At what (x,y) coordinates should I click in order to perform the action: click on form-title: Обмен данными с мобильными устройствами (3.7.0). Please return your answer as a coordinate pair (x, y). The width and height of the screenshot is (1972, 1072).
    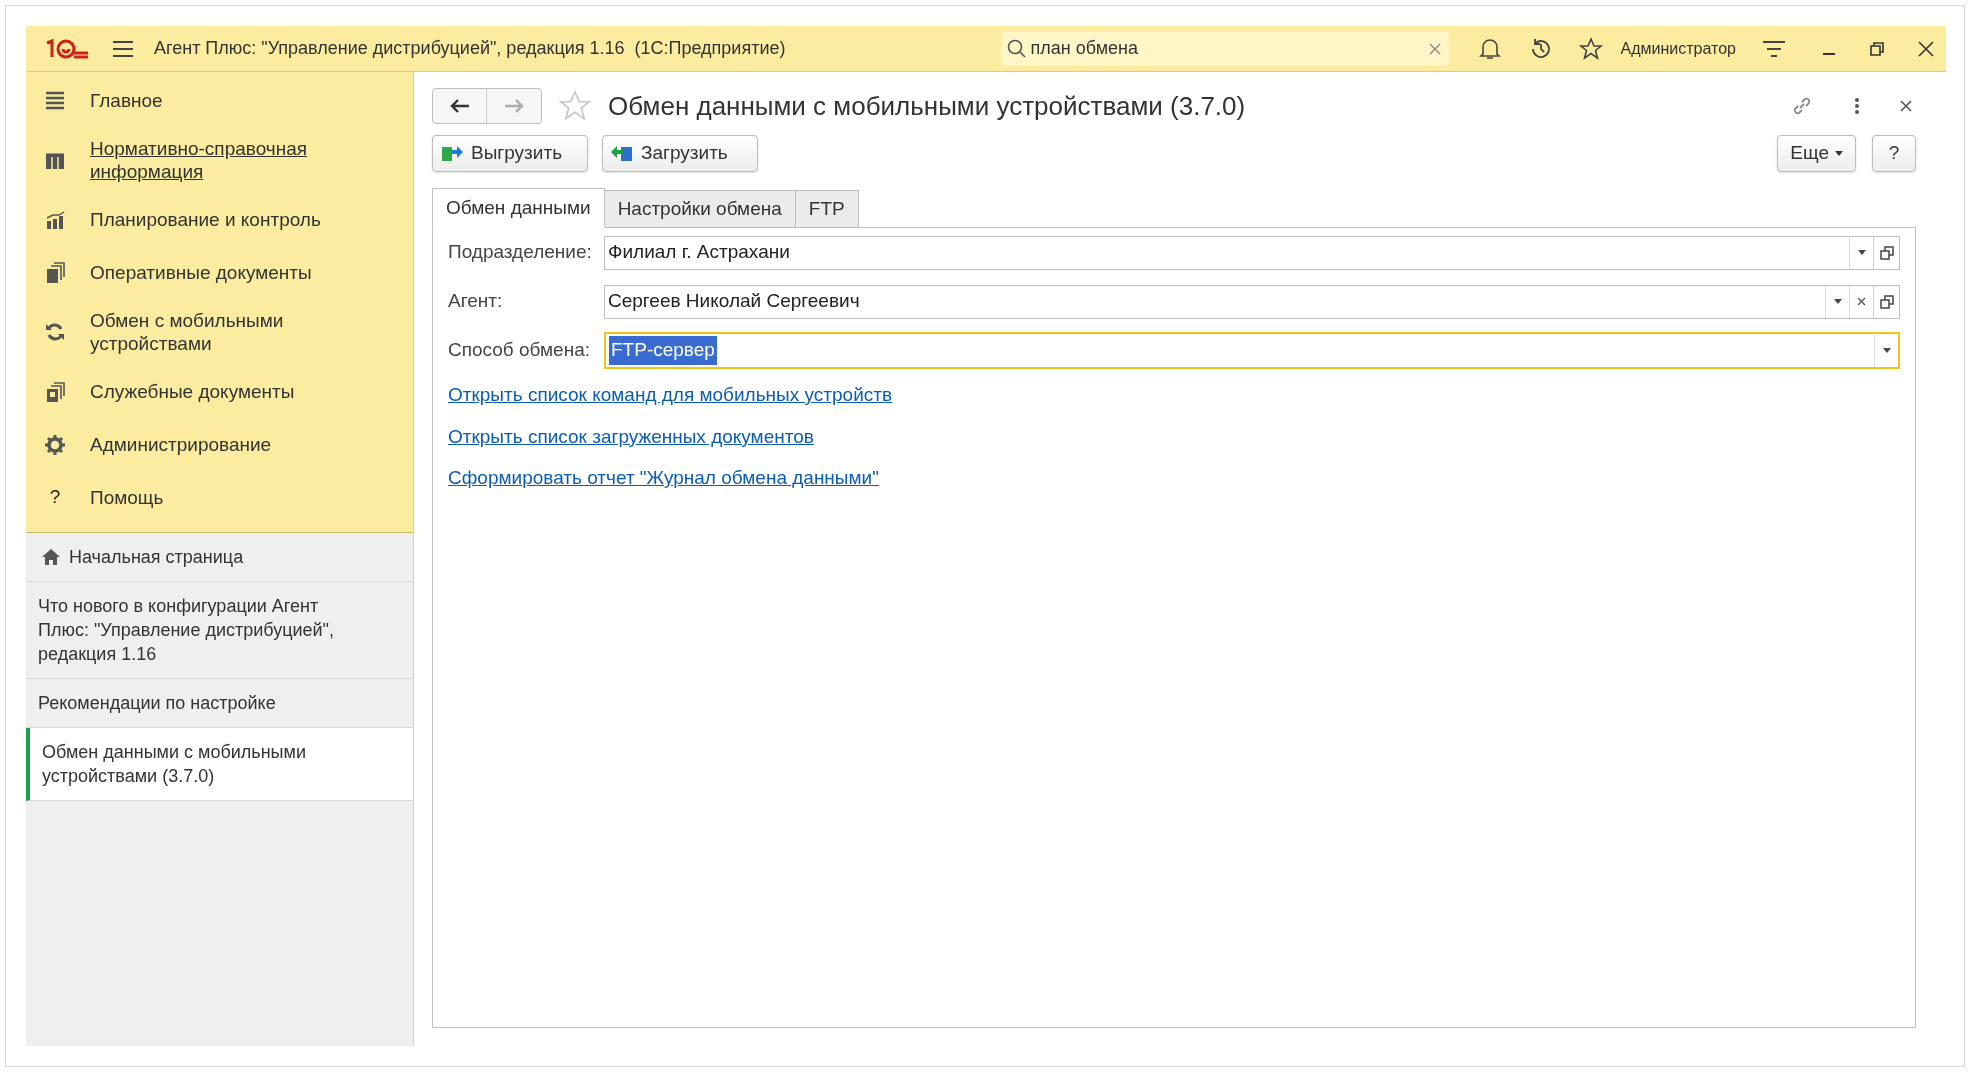
    Looking at the image, I should click on (927, 106).